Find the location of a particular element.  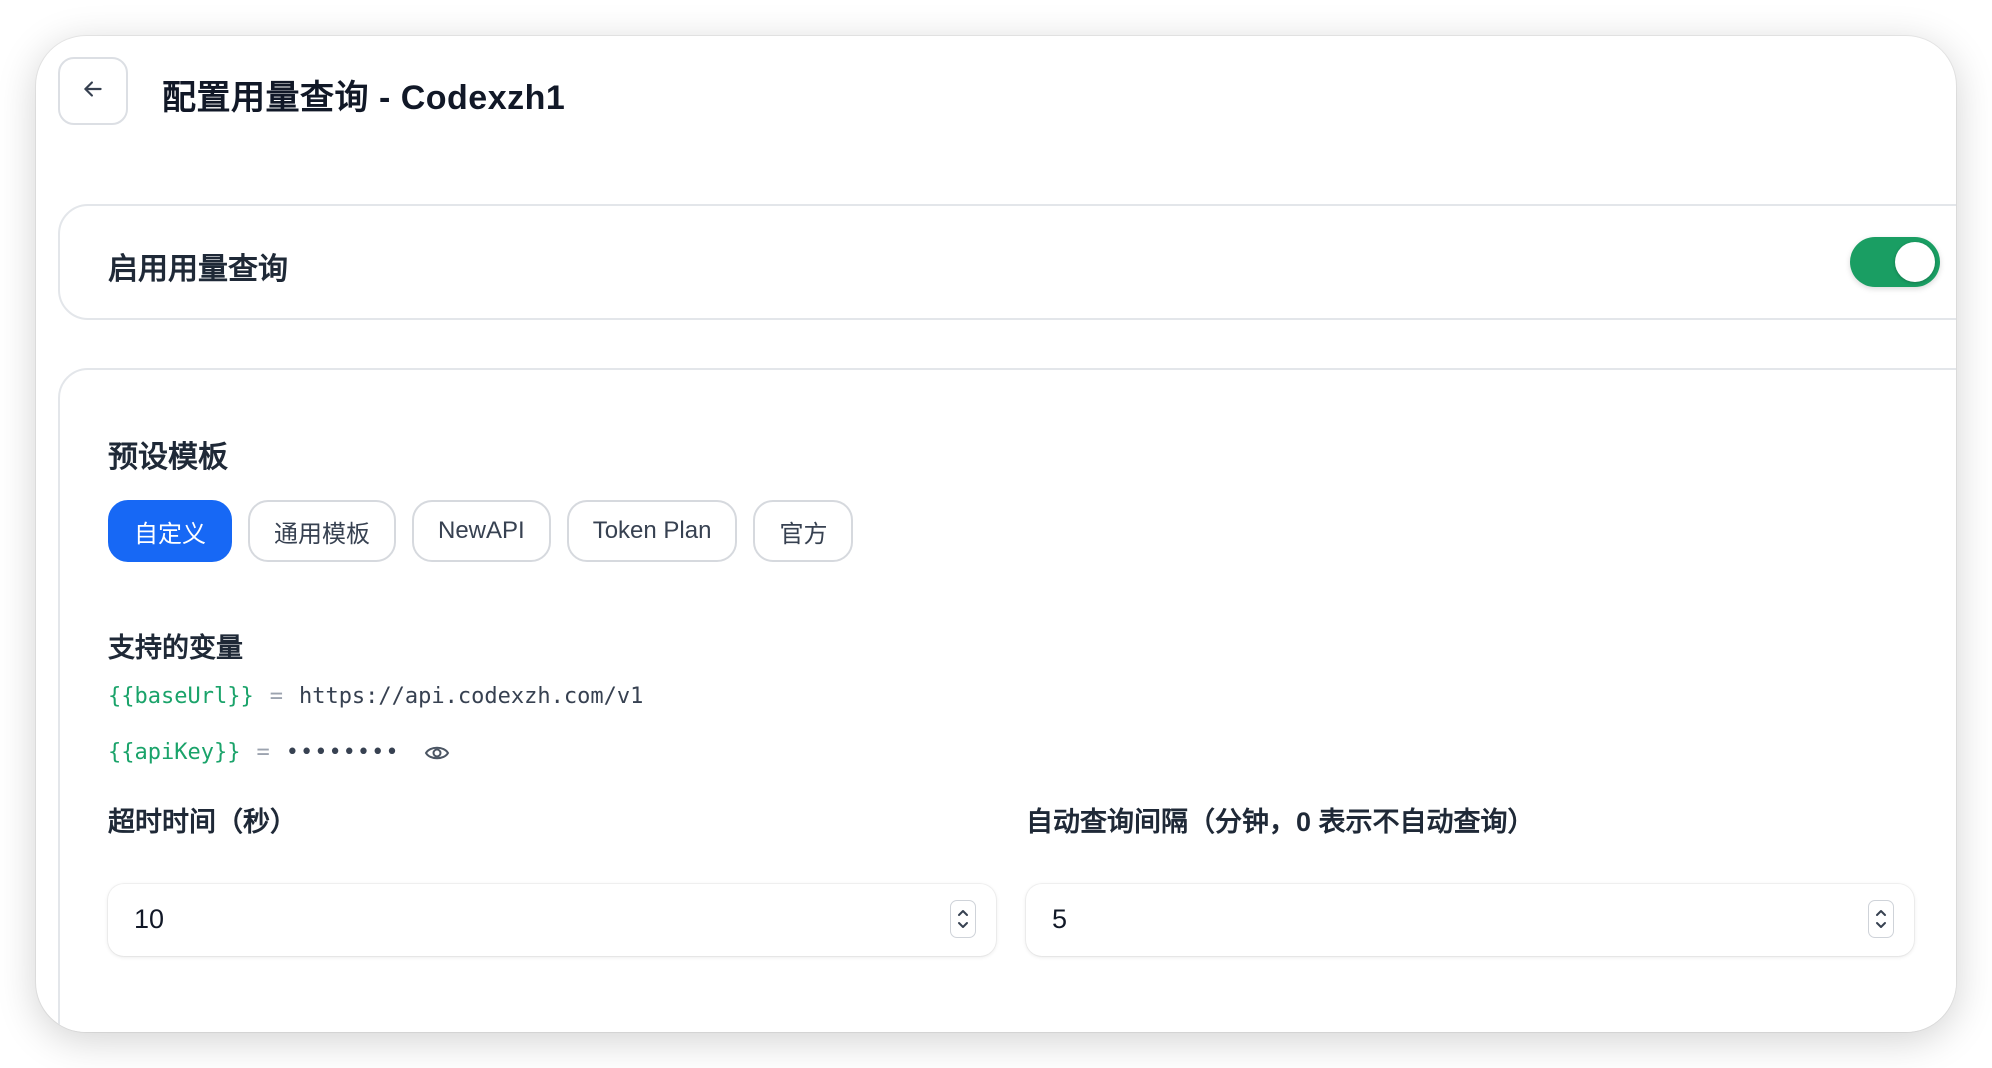

timeout-input: 10 is located at coordinates (552, 920).